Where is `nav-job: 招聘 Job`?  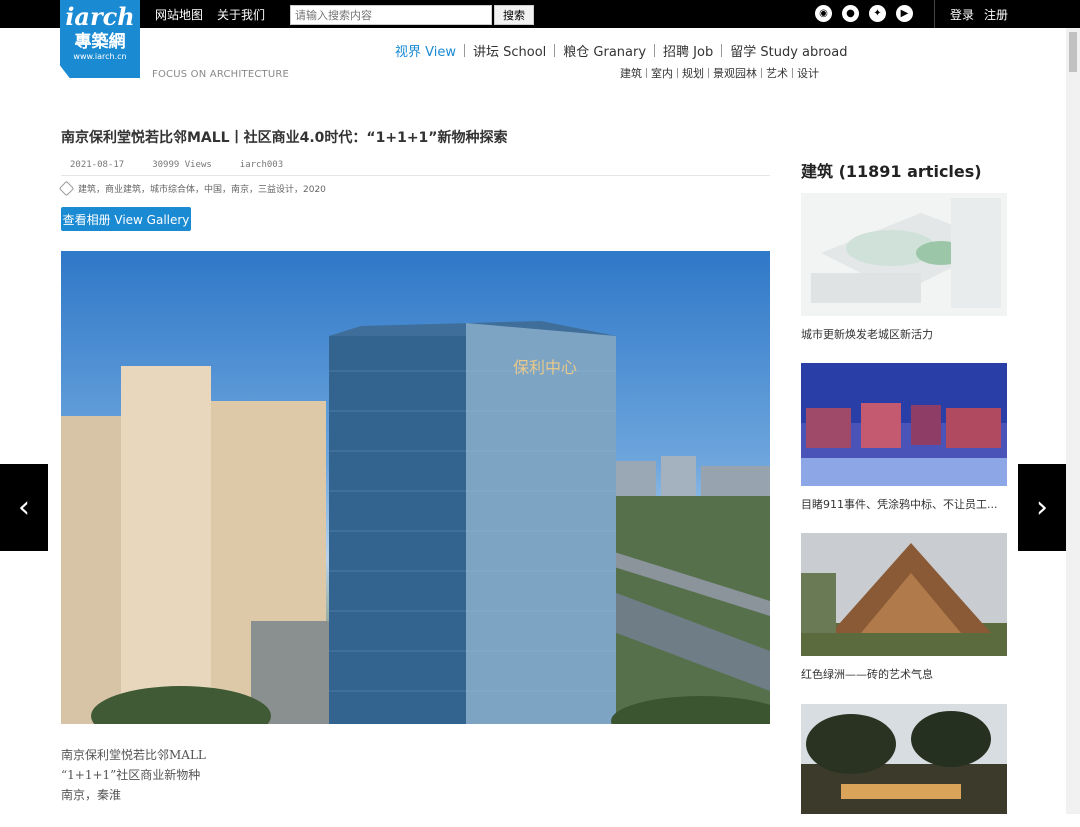 nav-job: 招聘 Job is located at coordinates (688, 50).